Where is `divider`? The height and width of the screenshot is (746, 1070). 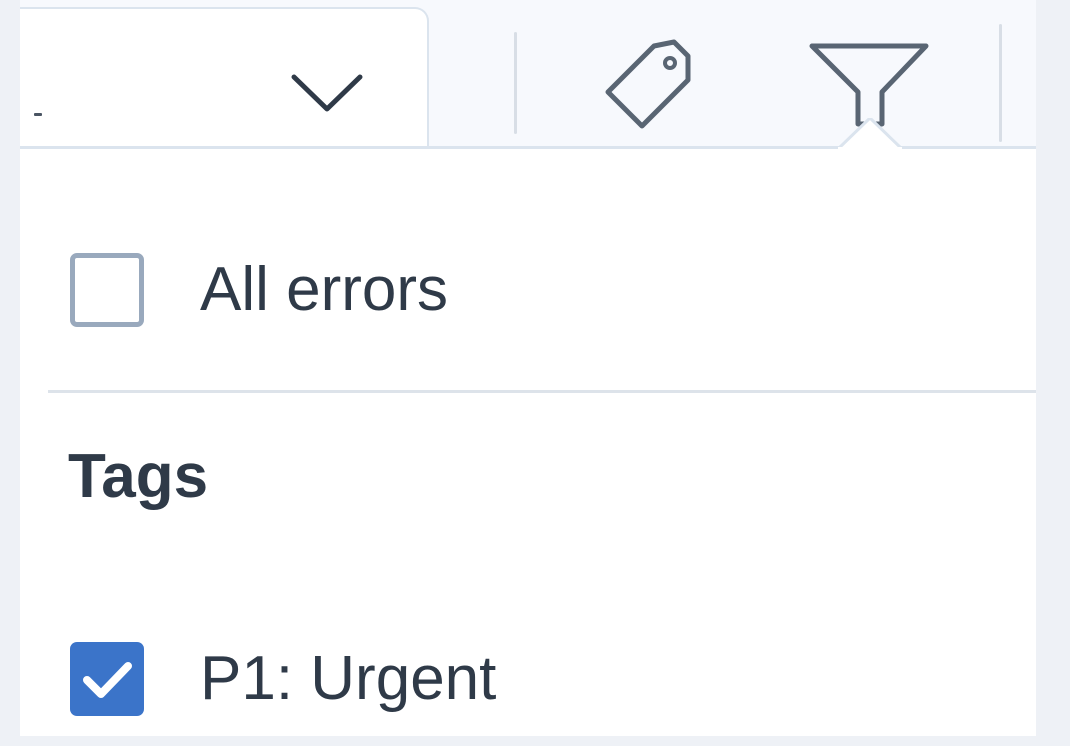 divider is located at coordinates (542, 391).